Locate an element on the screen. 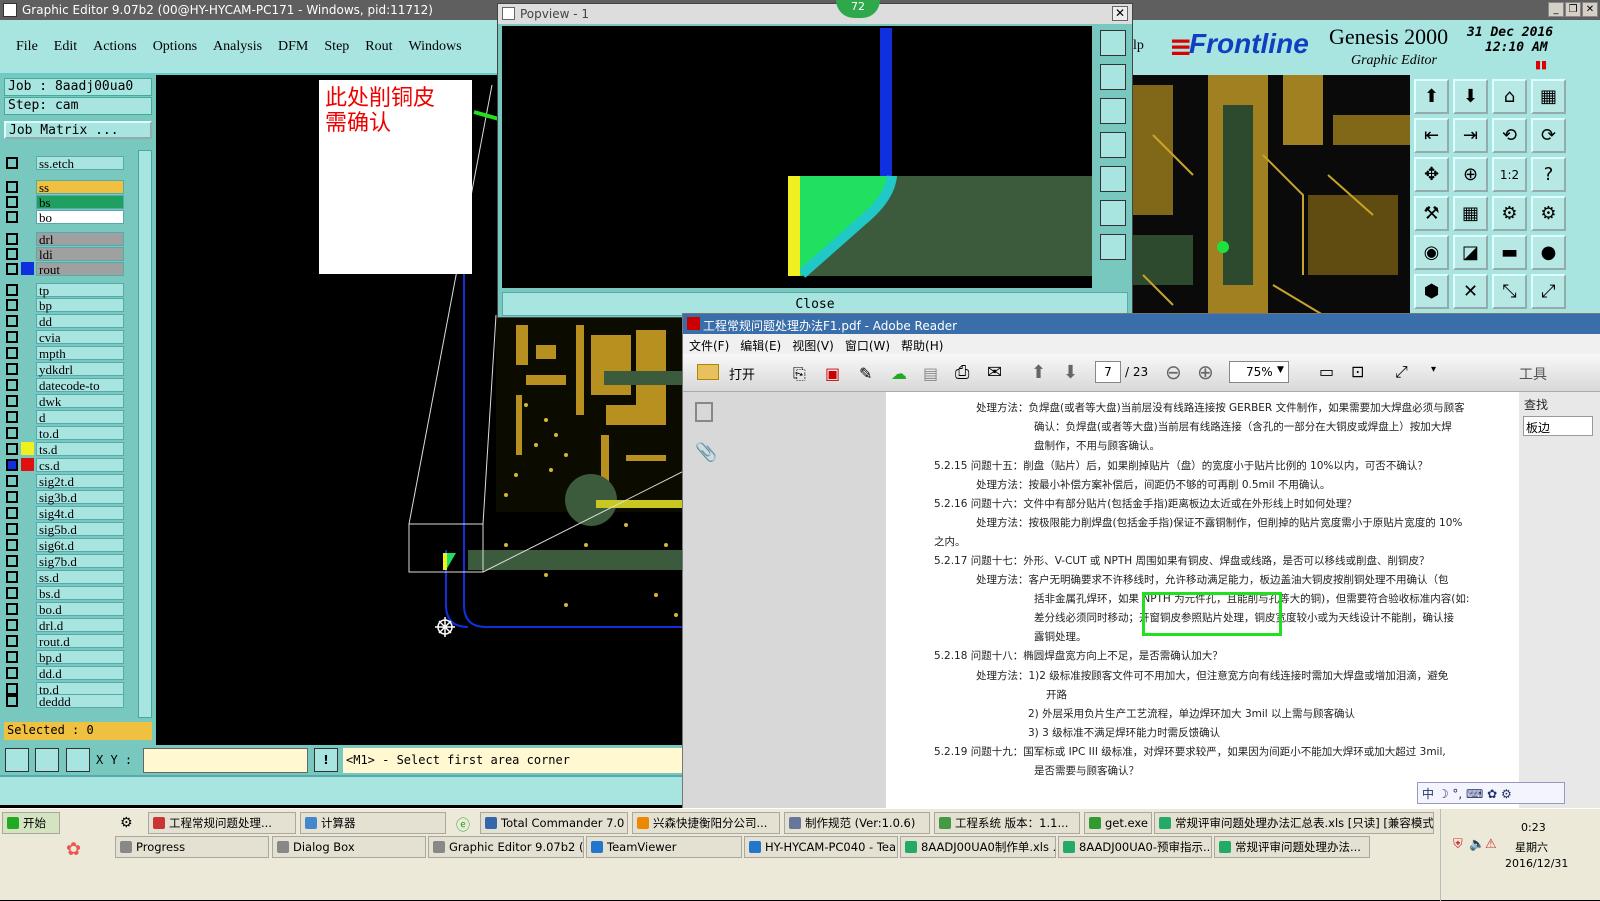 This screenshot has height=901, width=1600. popview-left-icon is located at coordinates (1113, 145).